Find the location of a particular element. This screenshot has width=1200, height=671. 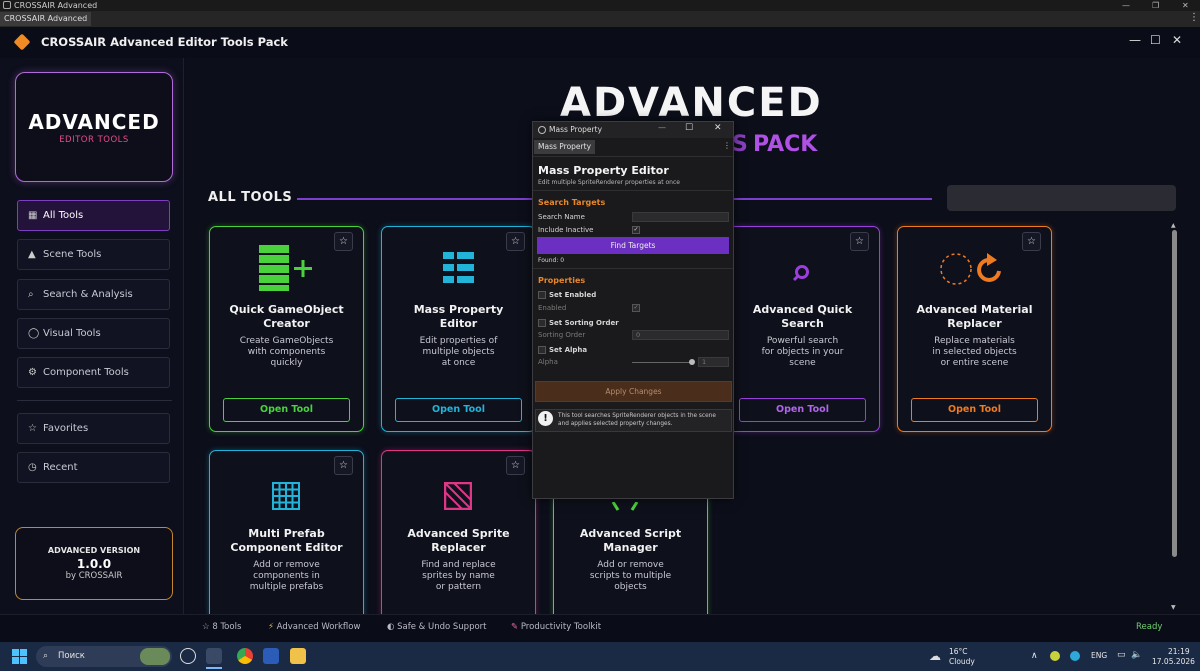

card-title-line2: Search is located at coordinates (802, 323).